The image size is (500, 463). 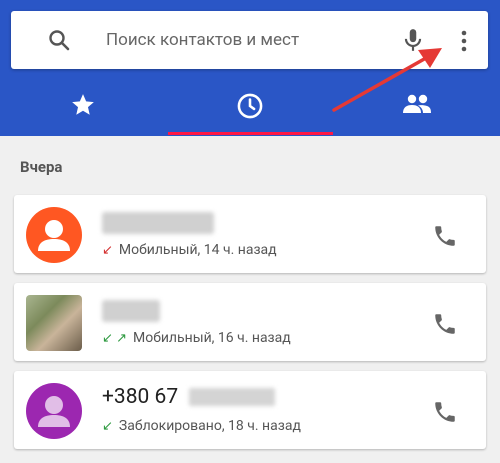 I want to click on tab-bar, so click(x=250, y=103).